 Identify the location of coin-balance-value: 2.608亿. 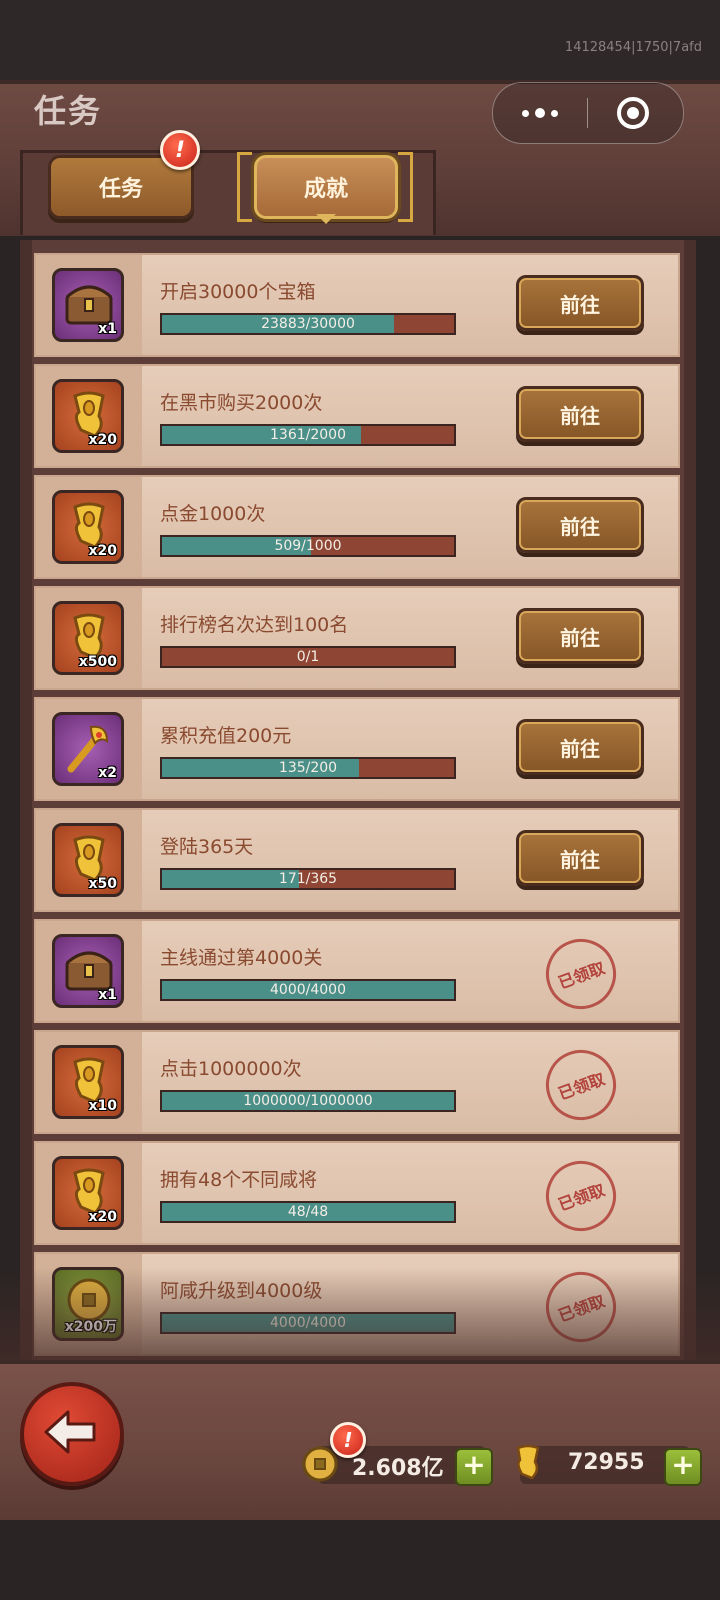
(398, 1468).